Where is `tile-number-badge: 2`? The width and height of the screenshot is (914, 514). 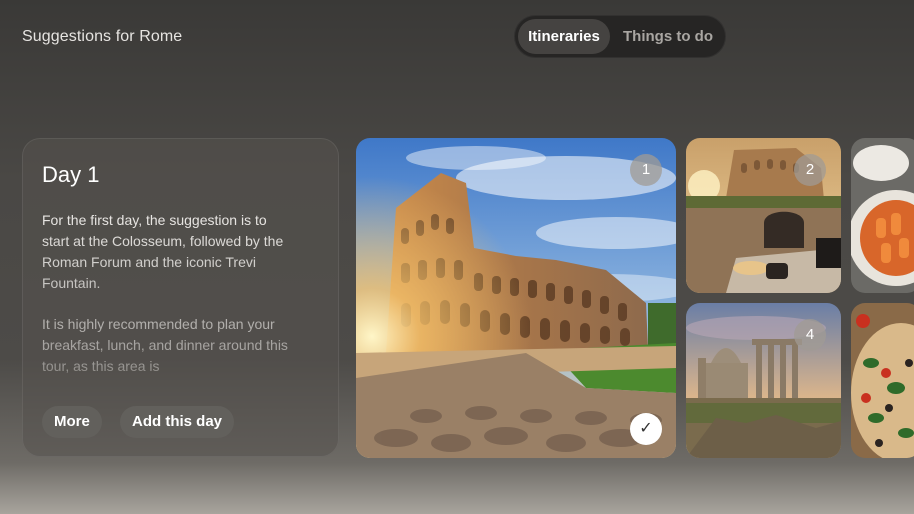 tile-number-badge: 2 is located at coordinates (810, 170).